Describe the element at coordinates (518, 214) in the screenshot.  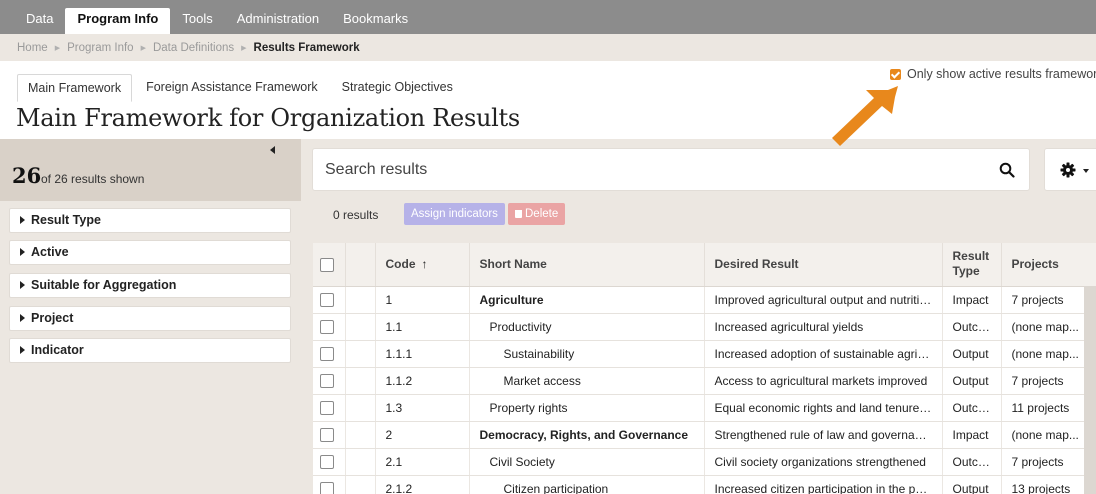
I see `trash-icon` at that location.